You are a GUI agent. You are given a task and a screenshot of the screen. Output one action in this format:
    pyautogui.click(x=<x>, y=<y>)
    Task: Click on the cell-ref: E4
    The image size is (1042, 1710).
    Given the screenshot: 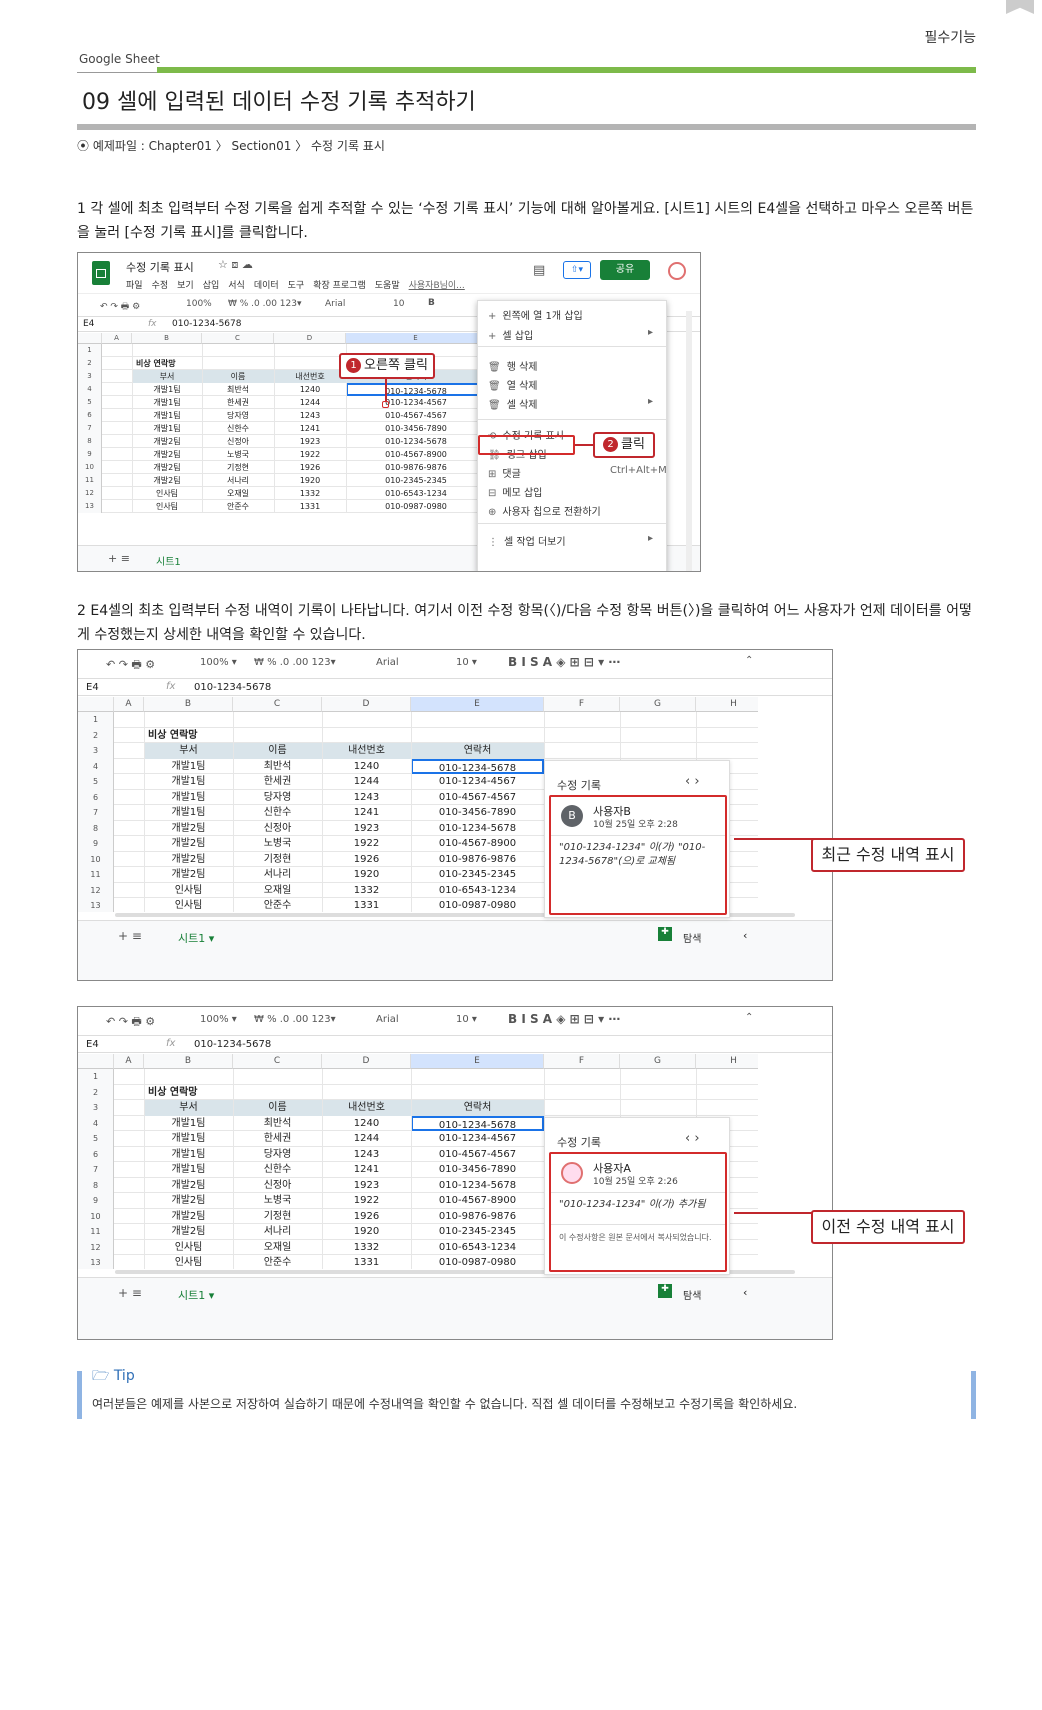 What is the action you would take?
    pyautogui.click(x=88, y=324)
    